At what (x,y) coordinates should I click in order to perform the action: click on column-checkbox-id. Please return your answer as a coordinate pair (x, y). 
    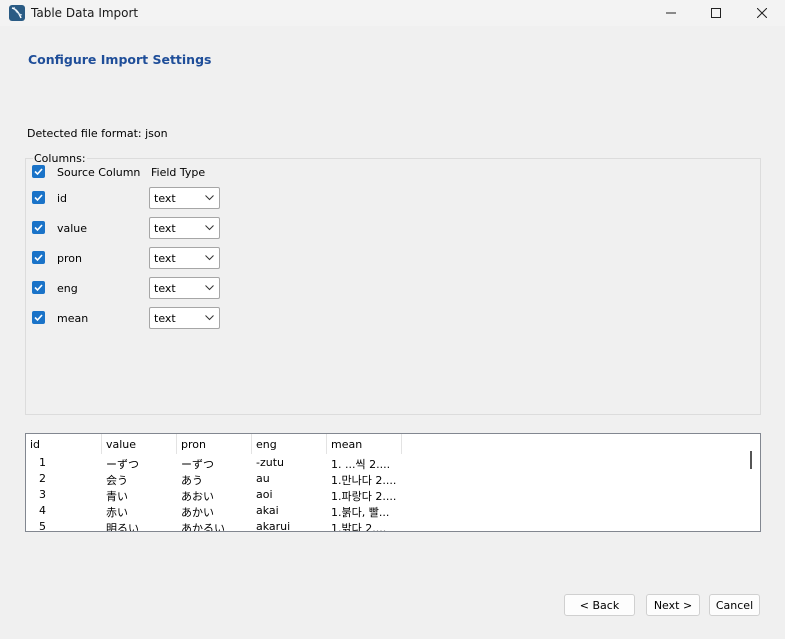
    Looking at the image, I should click on (38, 197).